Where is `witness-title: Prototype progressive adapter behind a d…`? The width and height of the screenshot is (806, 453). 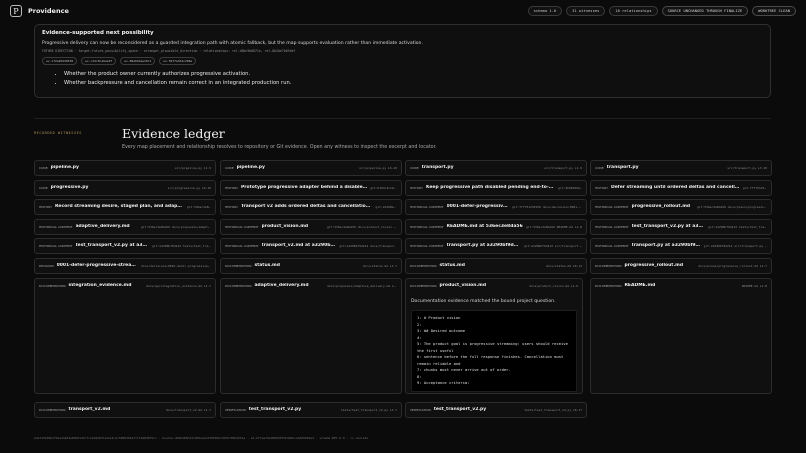
witness-title: Prototype progressive adapter behind a d… is located at coordinates (304, 187).